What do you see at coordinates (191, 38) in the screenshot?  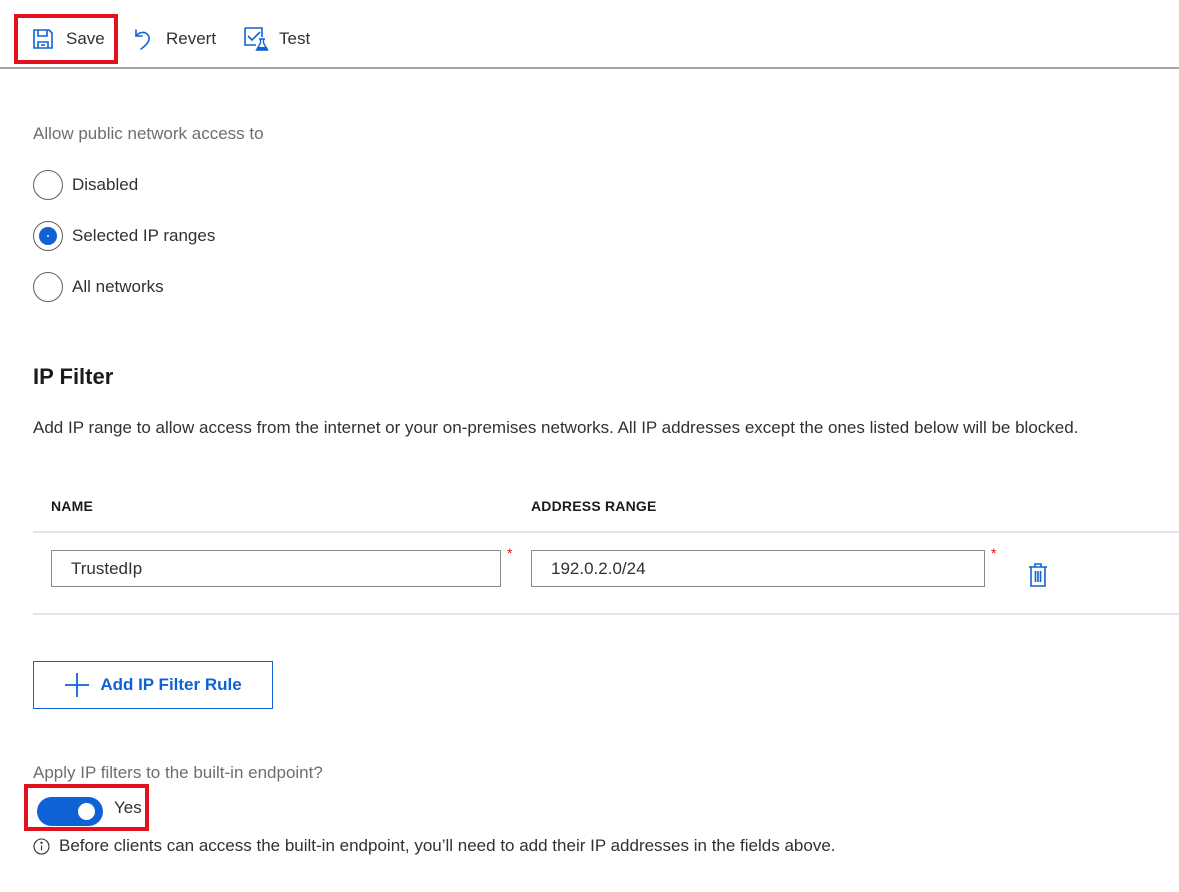 I see `revert-label: Revert` at bounding box center [191, 38].